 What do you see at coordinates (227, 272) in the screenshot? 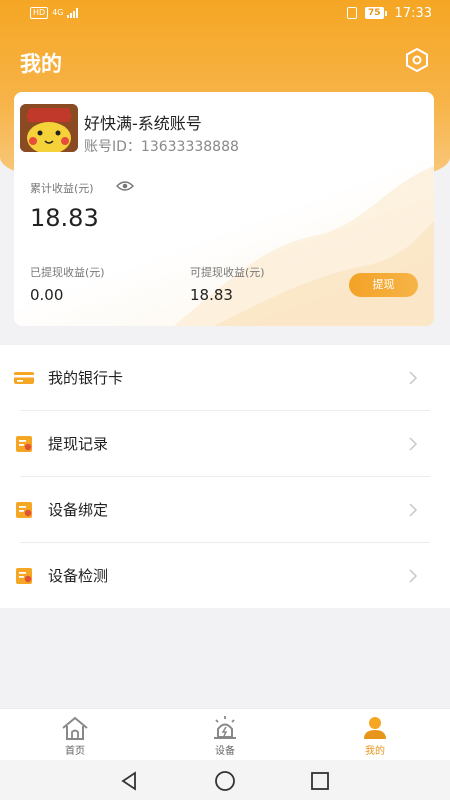
I see `available-earnings-label: 可提现收益(元)` at bounding box center [227, 272].